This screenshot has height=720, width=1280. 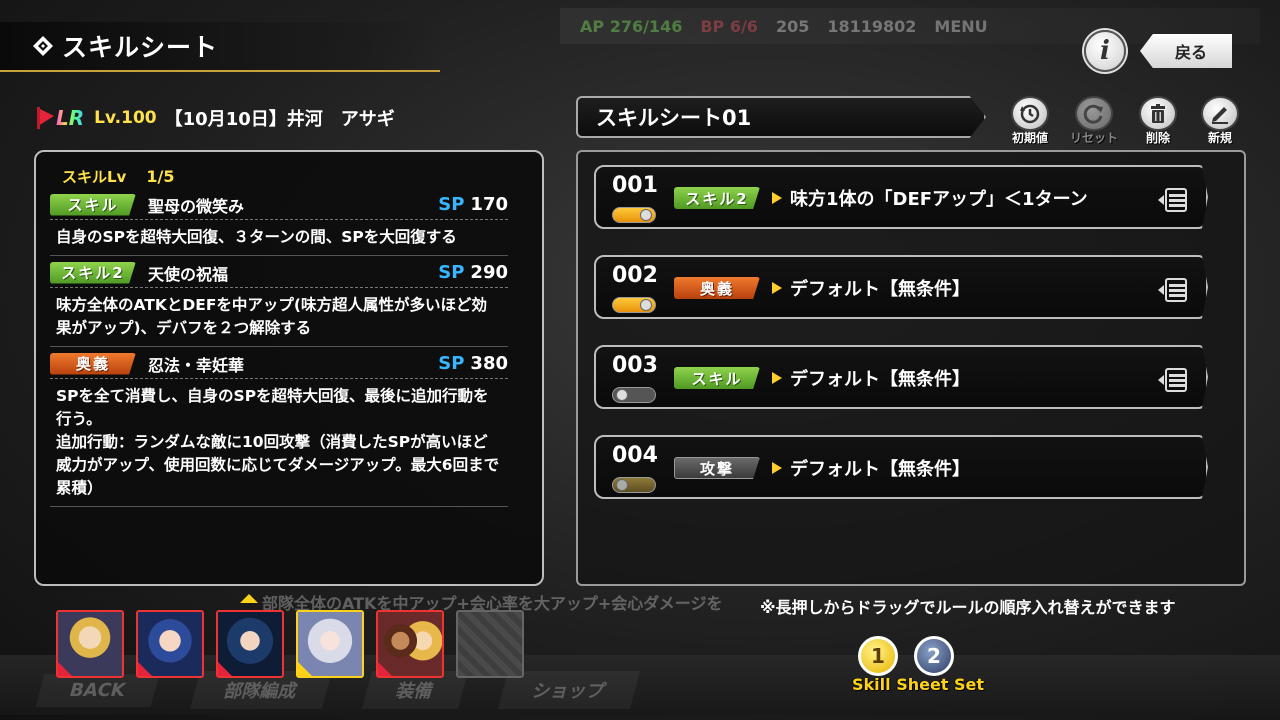 I want to click on skill-sp: SP 290, so click(x=473, y=272).